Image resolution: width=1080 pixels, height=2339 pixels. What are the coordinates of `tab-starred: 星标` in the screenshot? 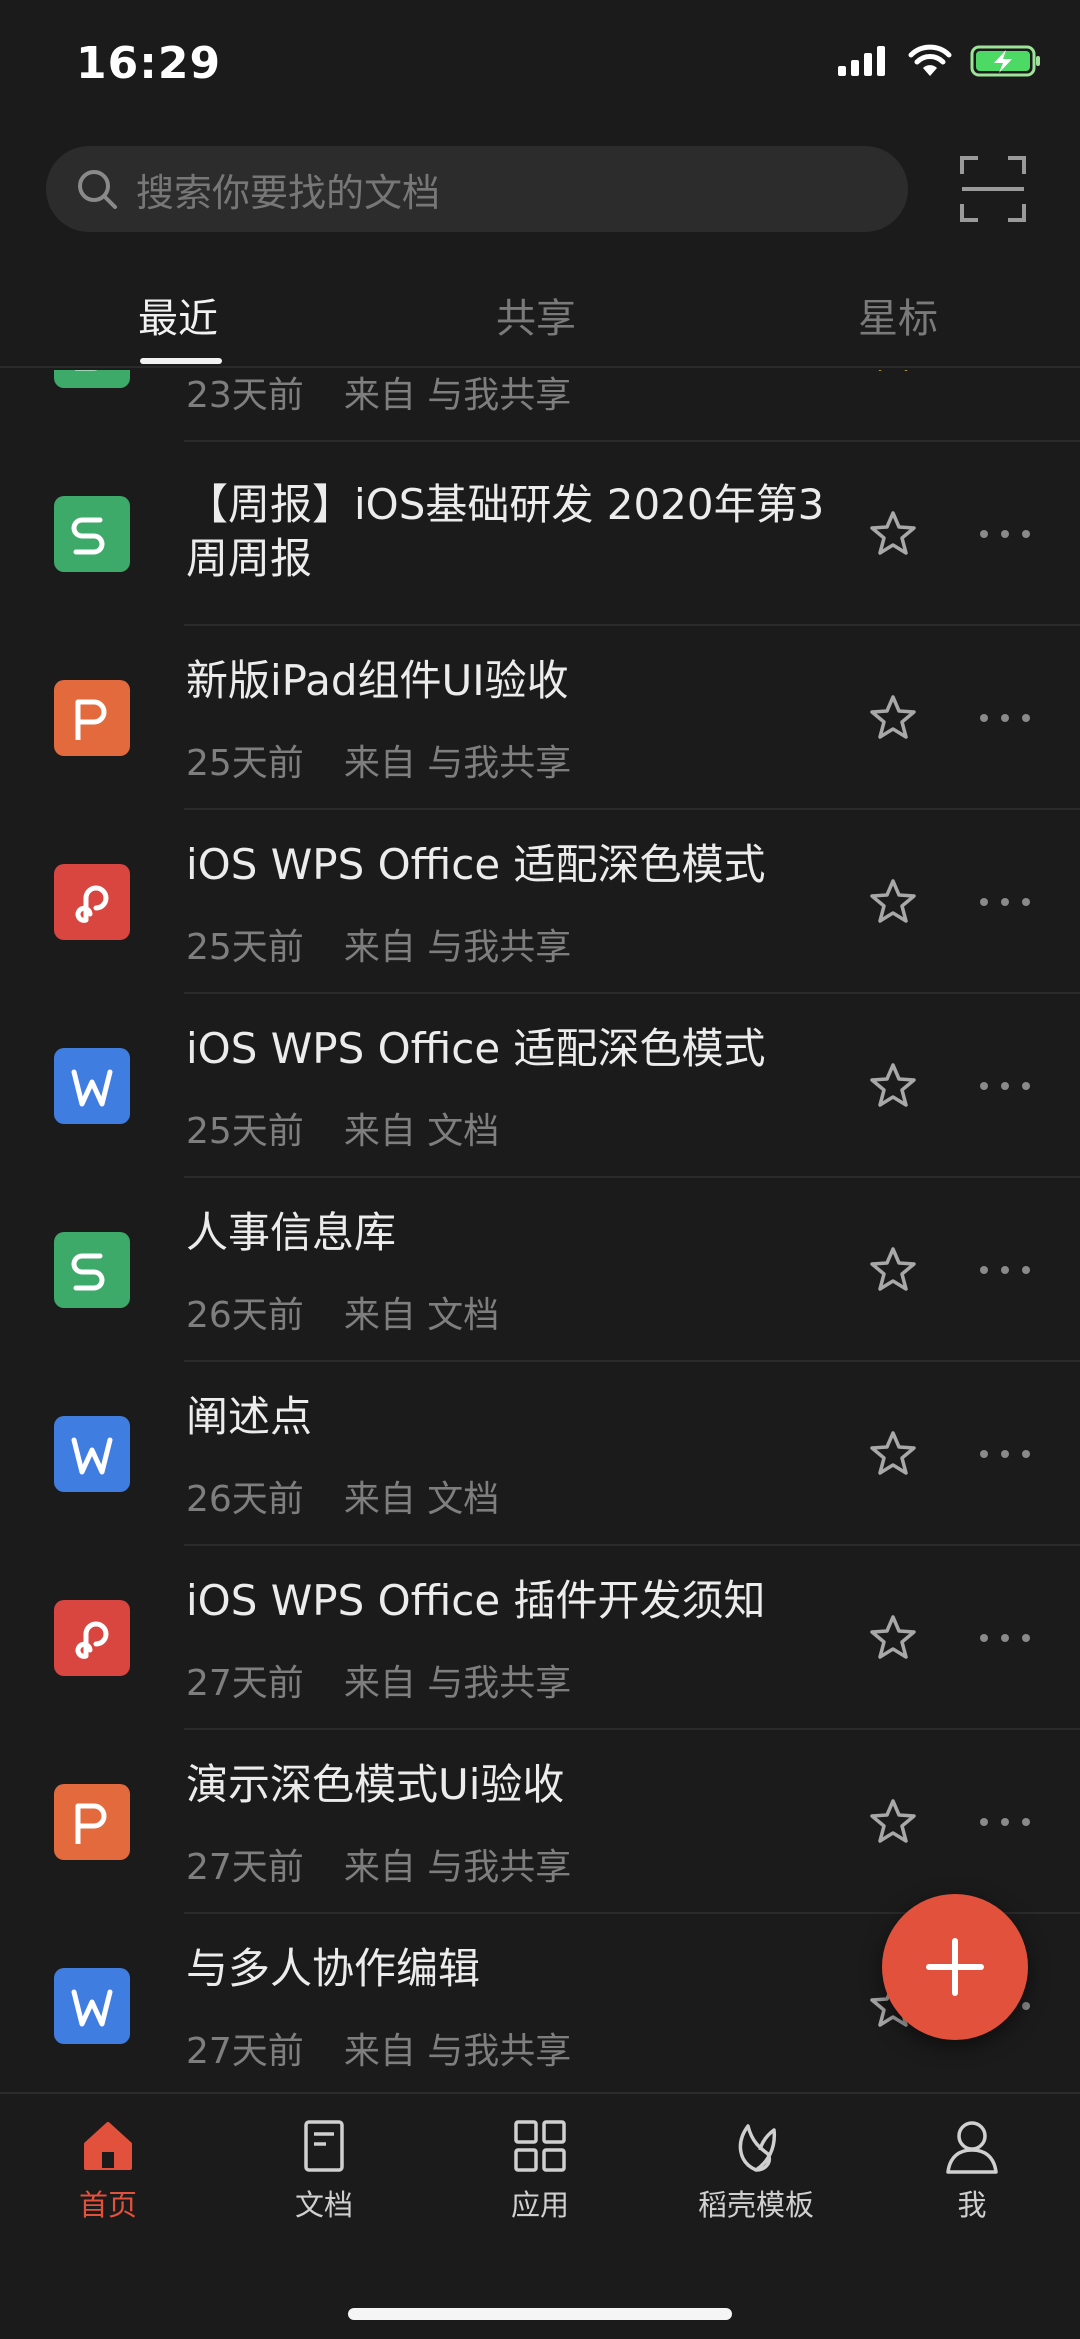 It's located at (898, 315).